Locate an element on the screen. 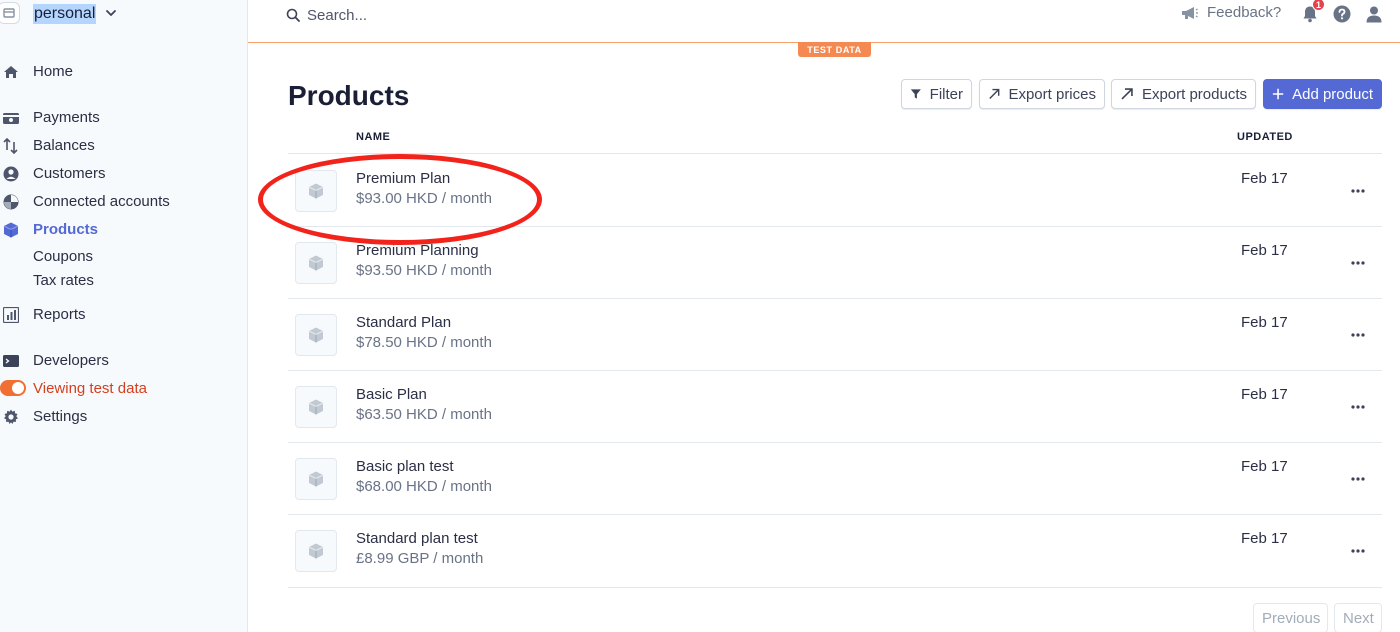 The height and width of the screenshot is (632, 1400). sidebar-subitem-coupons: Coupons is located at coordinates (63, 257).